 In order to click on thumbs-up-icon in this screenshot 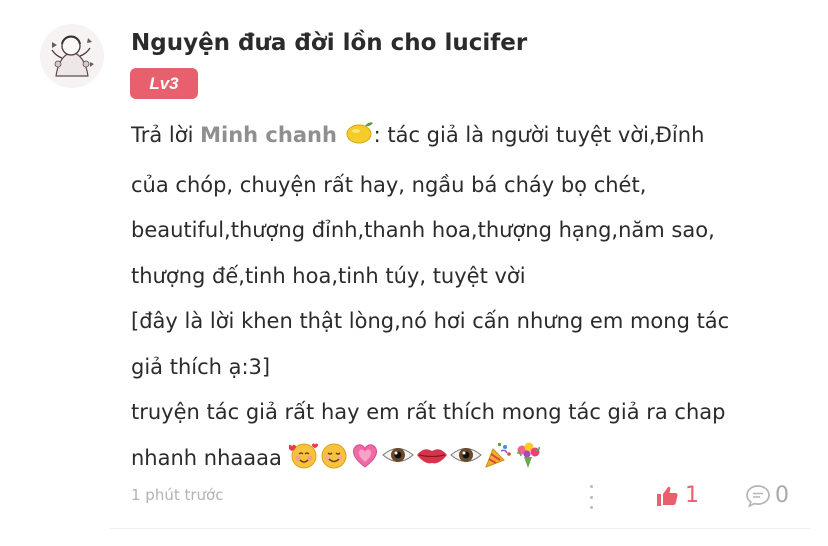, I will do `click(667, 496)`.